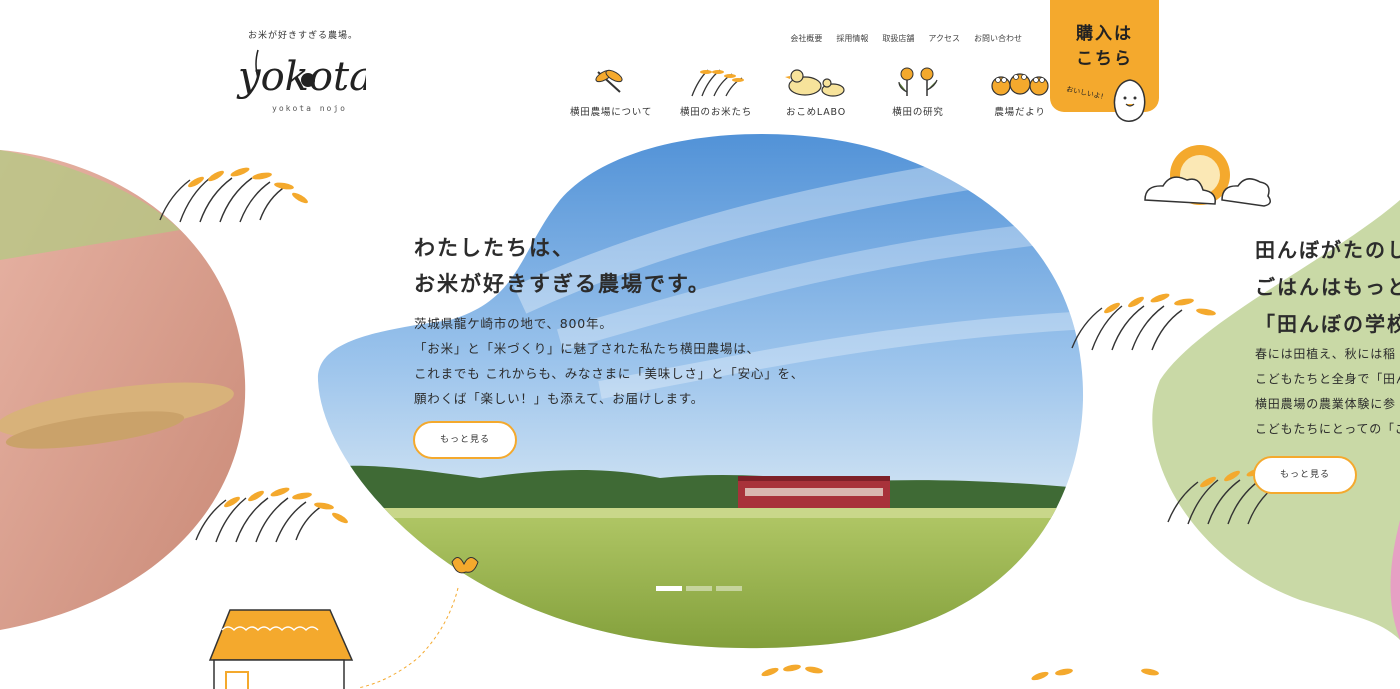 The image size is (1400, 689). I want to click on next-body-line: こどもたちと全身で「田ん, so click(1327, 379).